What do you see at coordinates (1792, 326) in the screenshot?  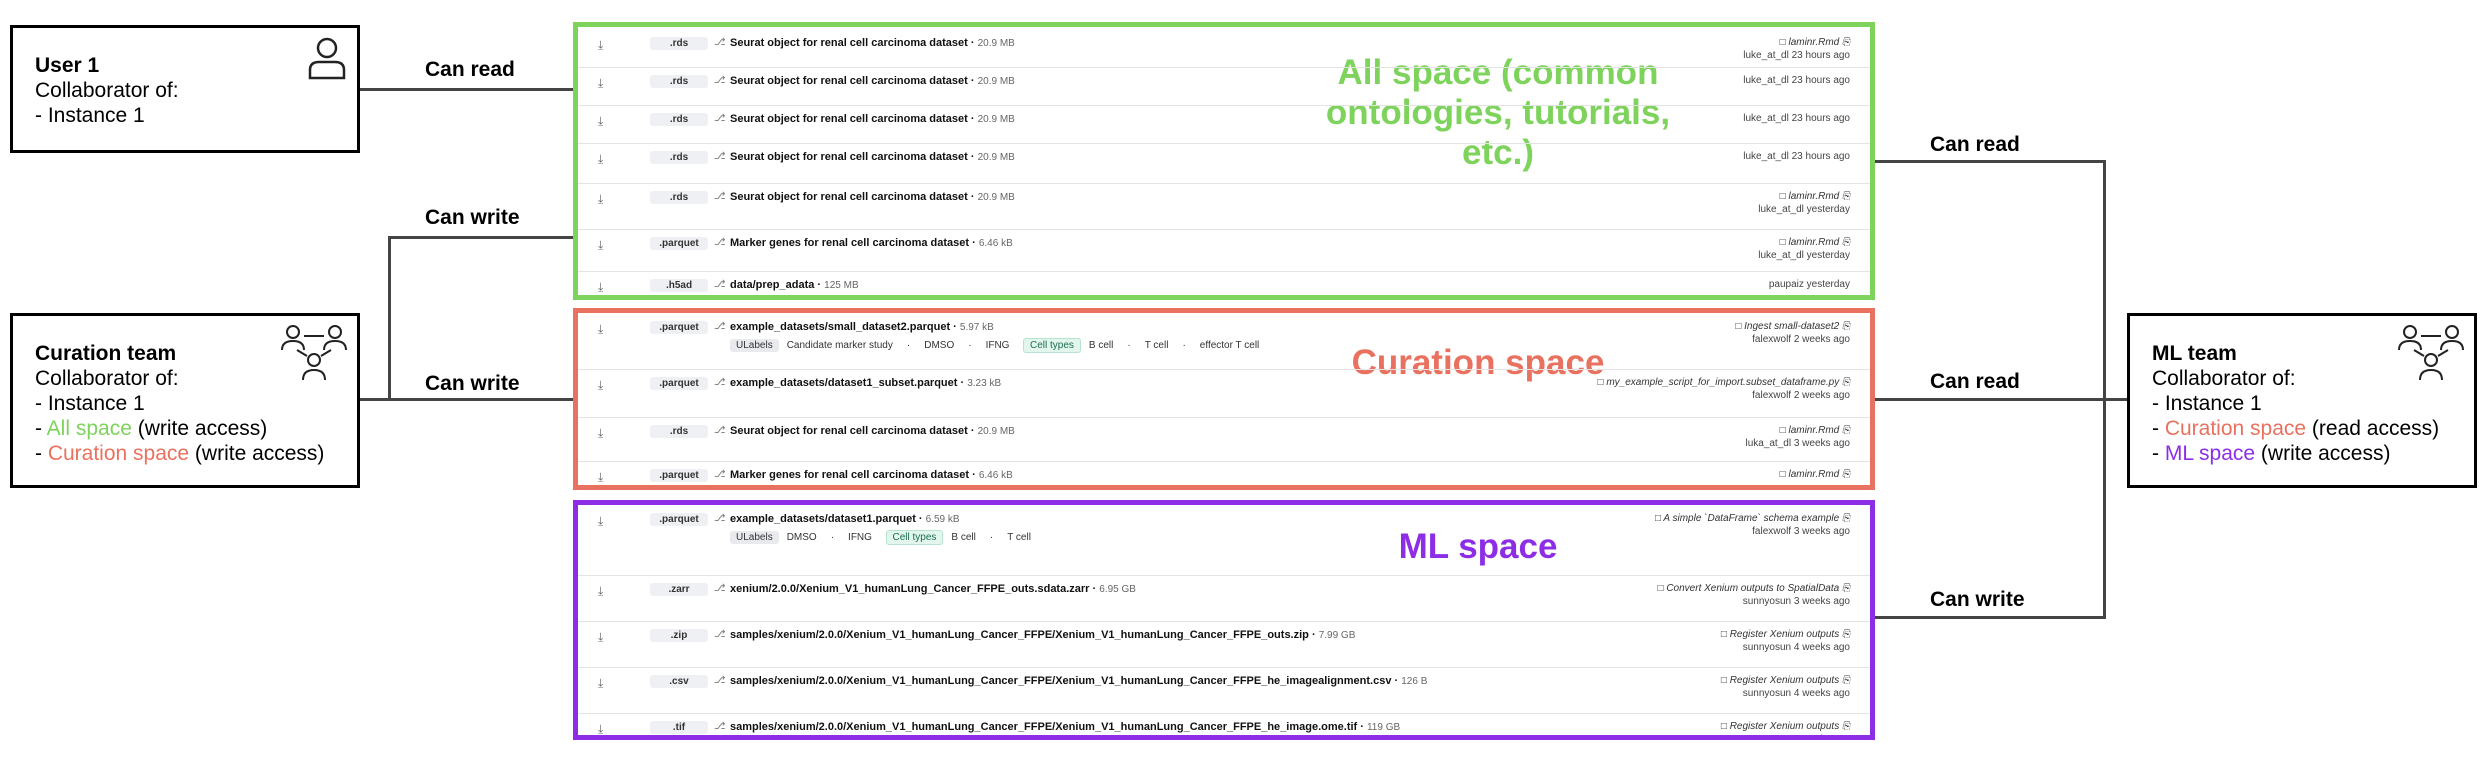 I see `transform-link: □ Ingest small-dataset2 ⎘` at bounding box center [1792, 326].